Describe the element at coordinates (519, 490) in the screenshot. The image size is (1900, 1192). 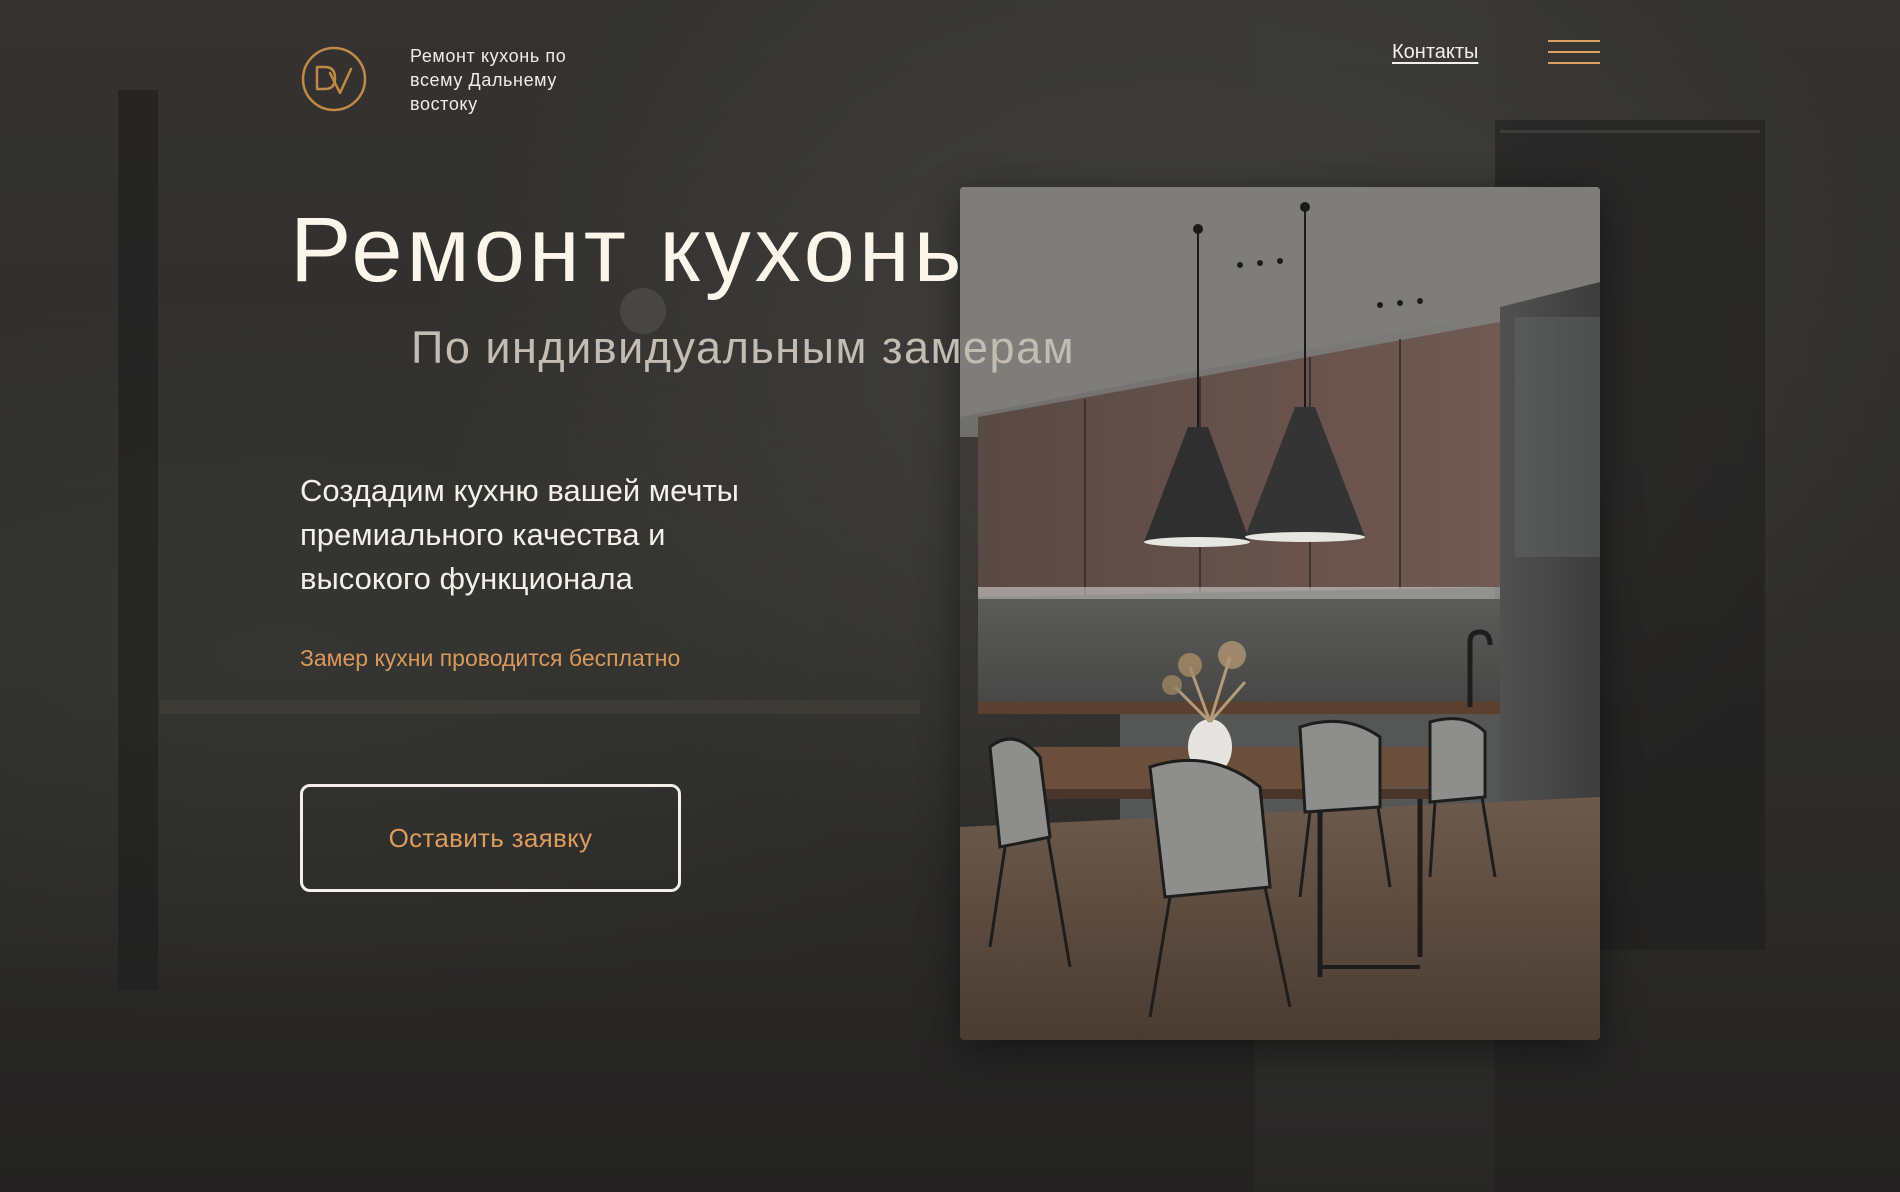
I see `description-line: Создадим кухню вашей мечты` at that location.